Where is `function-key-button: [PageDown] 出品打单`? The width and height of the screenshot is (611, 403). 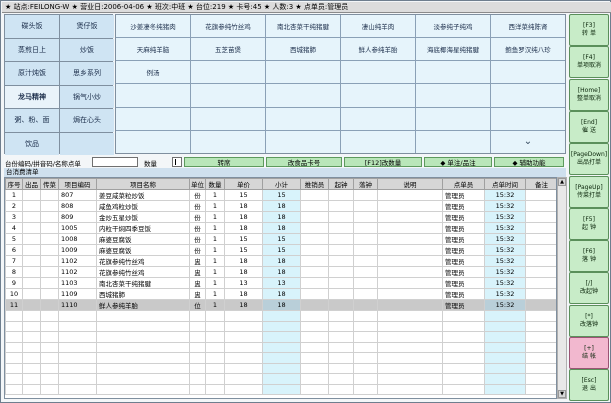
function-key-button: [PageDown] 出品打单 is located at coordinates (589, 159).